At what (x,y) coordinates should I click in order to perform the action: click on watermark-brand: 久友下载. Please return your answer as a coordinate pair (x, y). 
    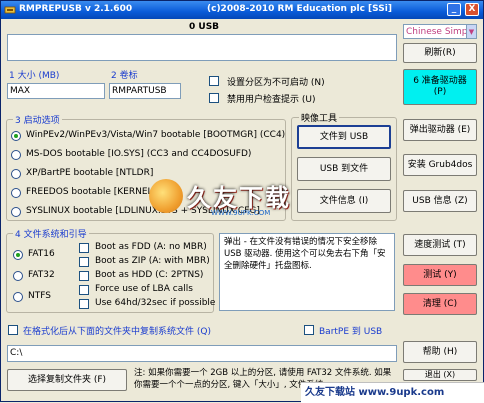
    Looking at the image, I should click on (239, 198).